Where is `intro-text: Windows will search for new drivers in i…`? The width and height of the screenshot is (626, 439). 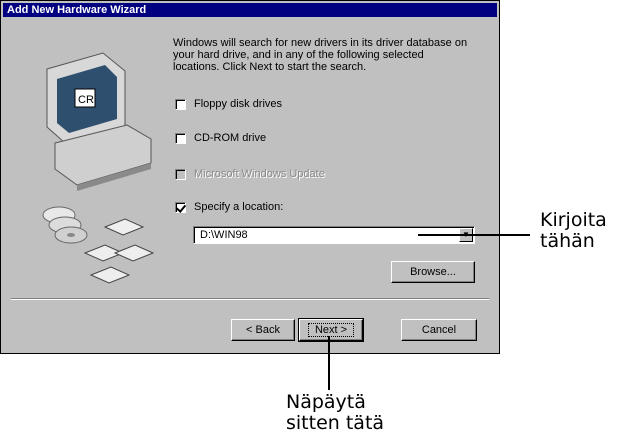 intro-text: Windows will search for new drivers in i… is located at coordinates (320, 55).